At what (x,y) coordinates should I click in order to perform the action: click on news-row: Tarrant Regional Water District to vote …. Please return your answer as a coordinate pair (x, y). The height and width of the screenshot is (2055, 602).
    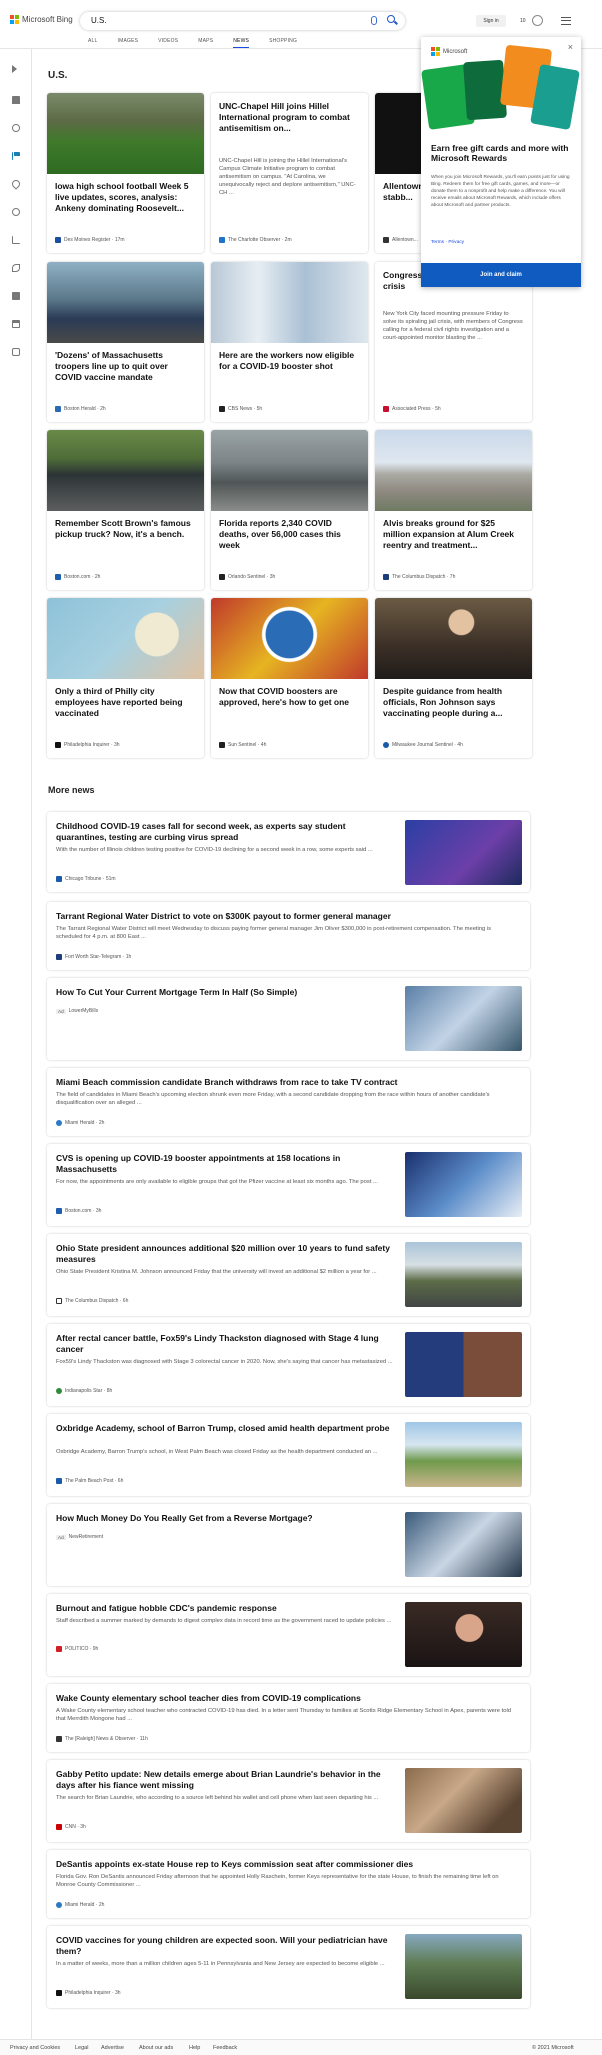
    Looking at the image, I should click on (288, 936).